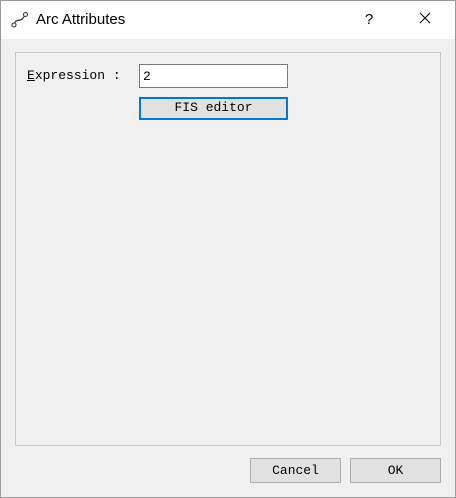  What do you see at coordinates (77, 75) in the screenshot?
I see `expression-label-text: xpression :` at bounding box center [77, 75].